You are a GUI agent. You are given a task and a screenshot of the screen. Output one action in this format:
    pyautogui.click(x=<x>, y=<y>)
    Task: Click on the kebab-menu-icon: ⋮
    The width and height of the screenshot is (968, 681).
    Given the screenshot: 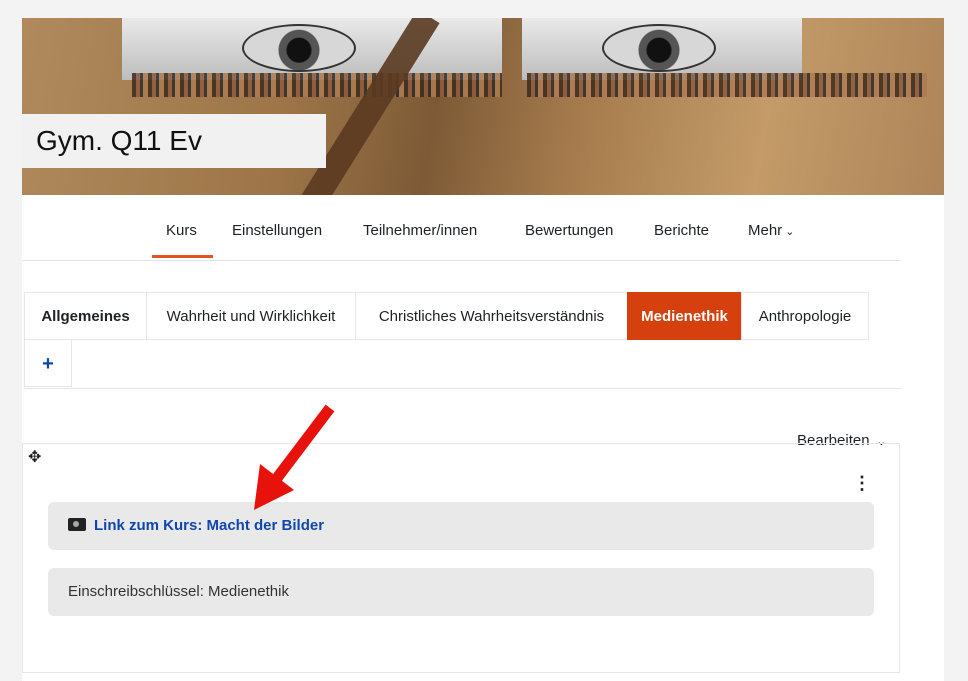 What is the action you would take?
    pyautogui.click(x=862, y=483)
    